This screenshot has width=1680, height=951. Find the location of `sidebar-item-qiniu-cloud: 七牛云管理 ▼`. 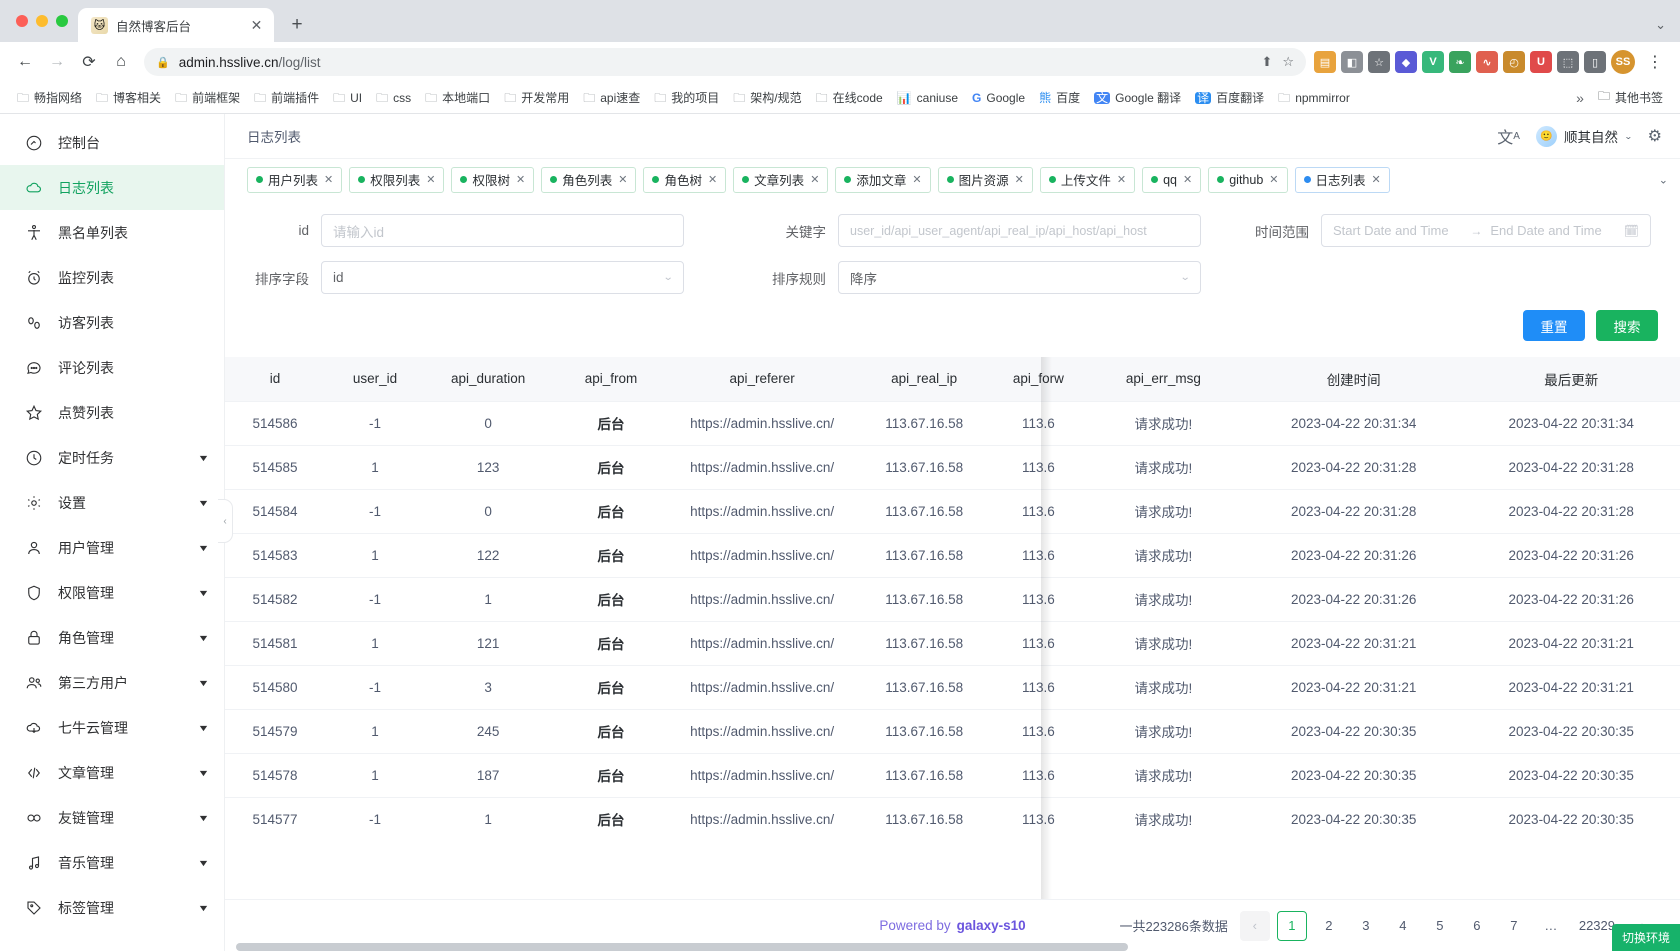

sidebar-item-qiniu-cloud: 七牛云管理 ▼ is located at coordinates (112, 727).